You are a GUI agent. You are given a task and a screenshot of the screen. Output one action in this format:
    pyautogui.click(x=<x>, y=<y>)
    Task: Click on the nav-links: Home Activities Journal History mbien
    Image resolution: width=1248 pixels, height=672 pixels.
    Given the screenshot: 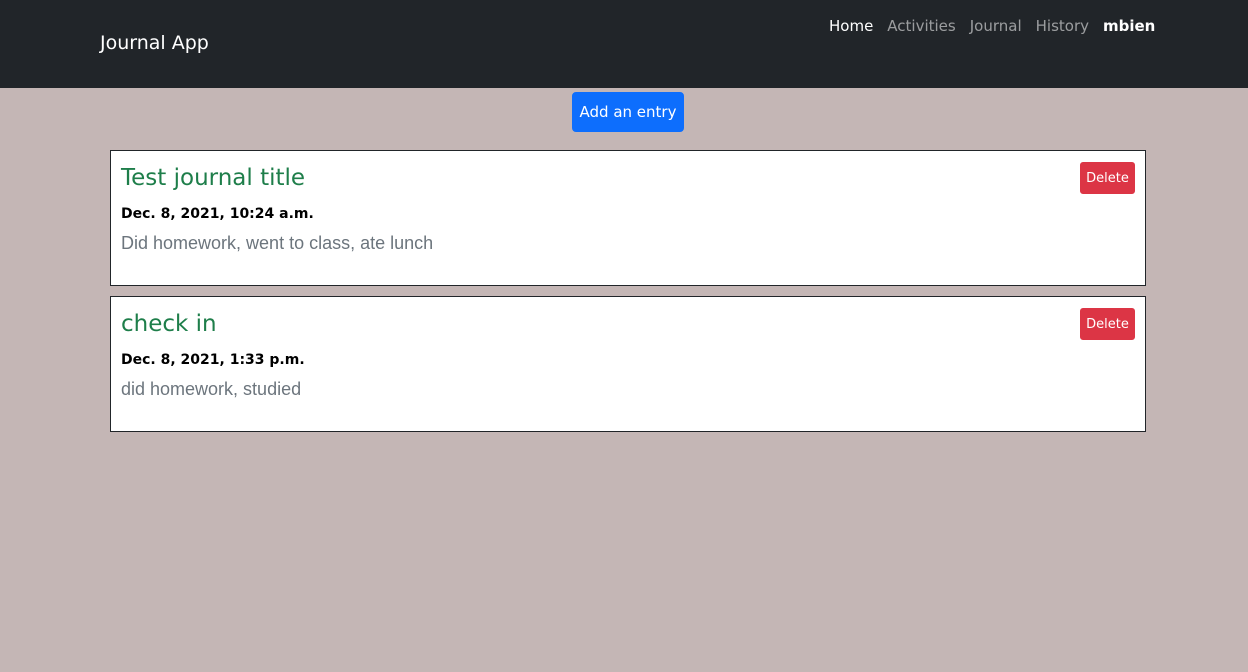 What is the action you would take?
    pyautogui.click(x=992, y=26)
    